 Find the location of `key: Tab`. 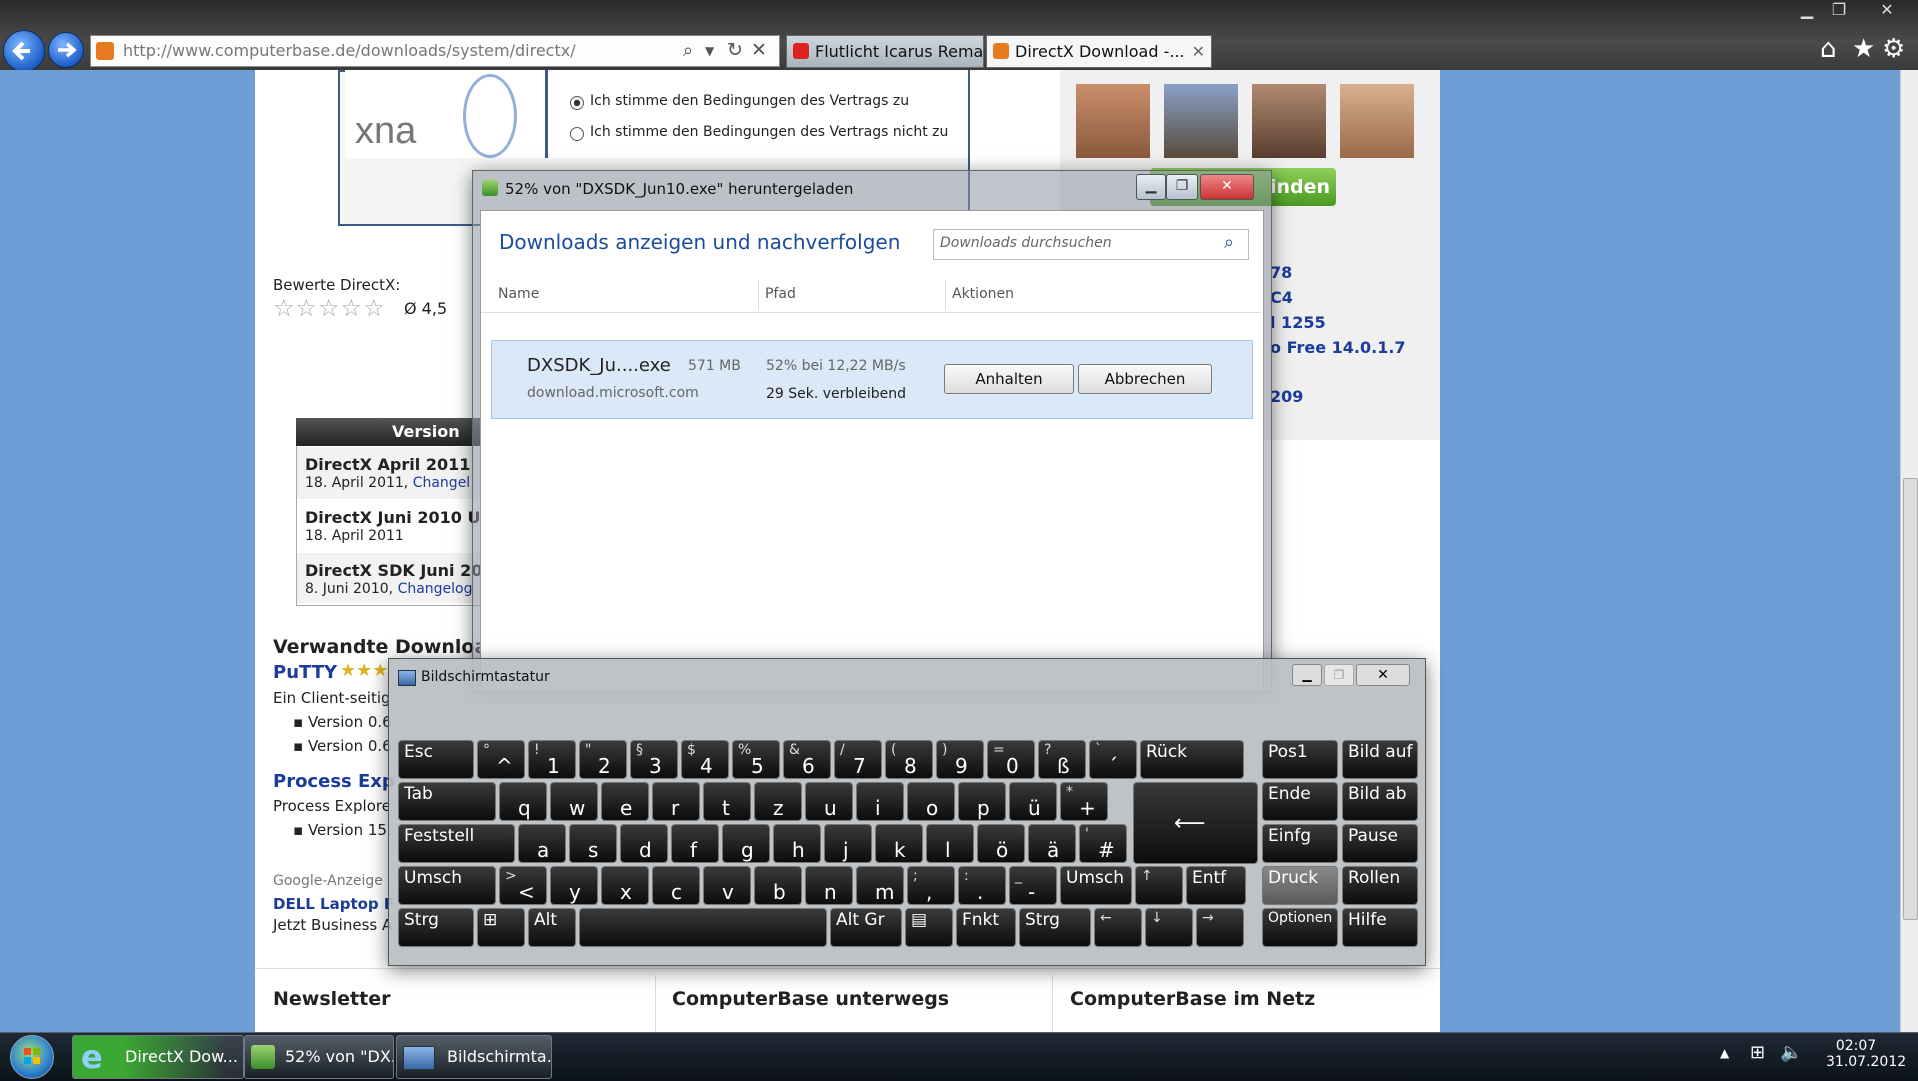

key: Tab is located at coordinates (447, 801).